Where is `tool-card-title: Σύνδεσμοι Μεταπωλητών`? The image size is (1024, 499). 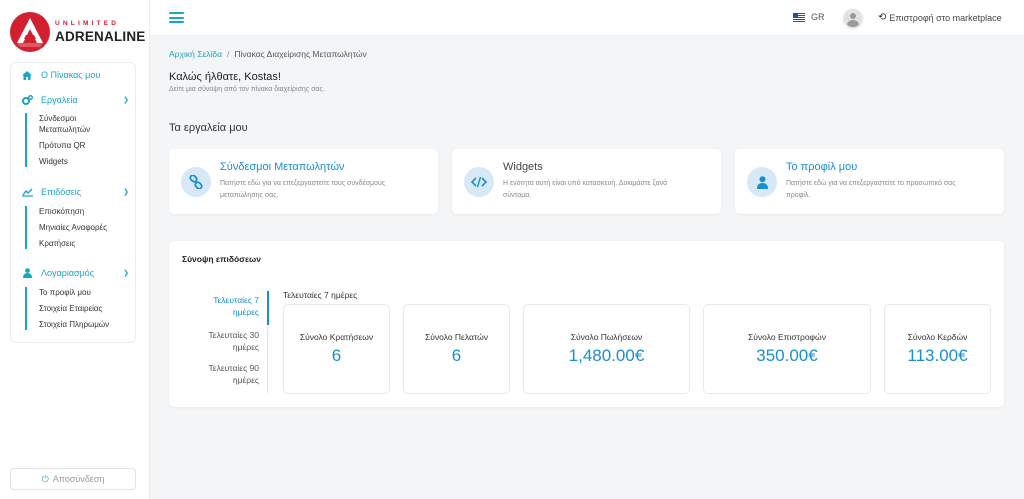
tool-card-title: Σύνδεσμοι Μεταπωλητών is located at coordinates (282, 167).